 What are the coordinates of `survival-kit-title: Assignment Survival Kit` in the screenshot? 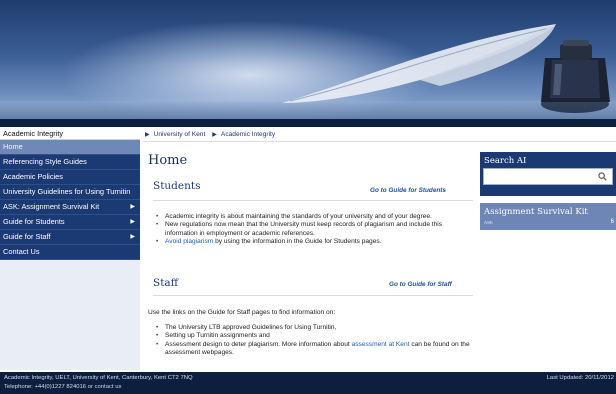 It's located at (536, 212).